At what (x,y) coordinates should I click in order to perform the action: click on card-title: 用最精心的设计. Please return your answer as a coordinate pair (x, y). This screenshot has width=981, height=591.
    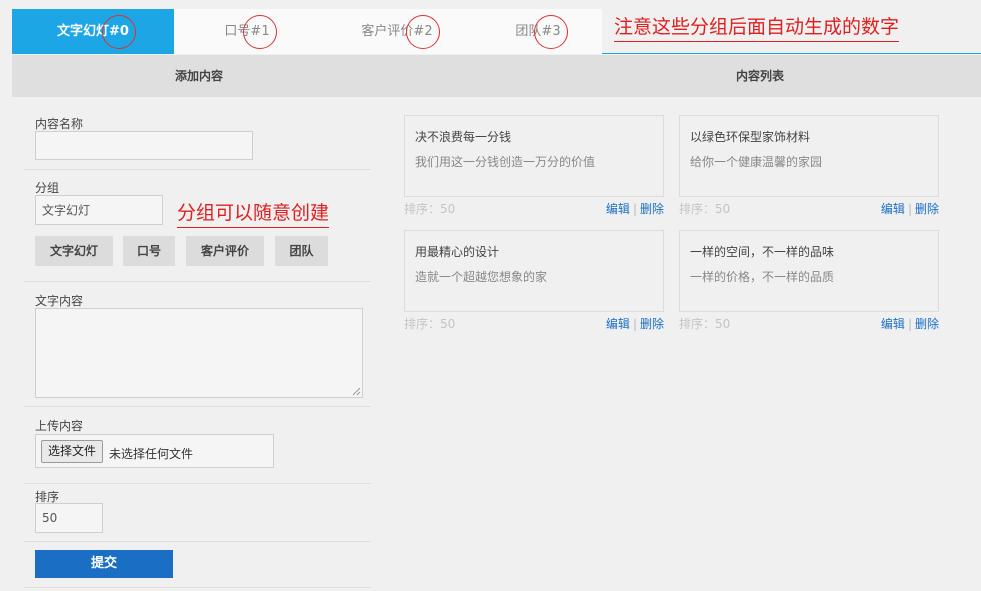
    Looking at the image, I should click on (457, 252).